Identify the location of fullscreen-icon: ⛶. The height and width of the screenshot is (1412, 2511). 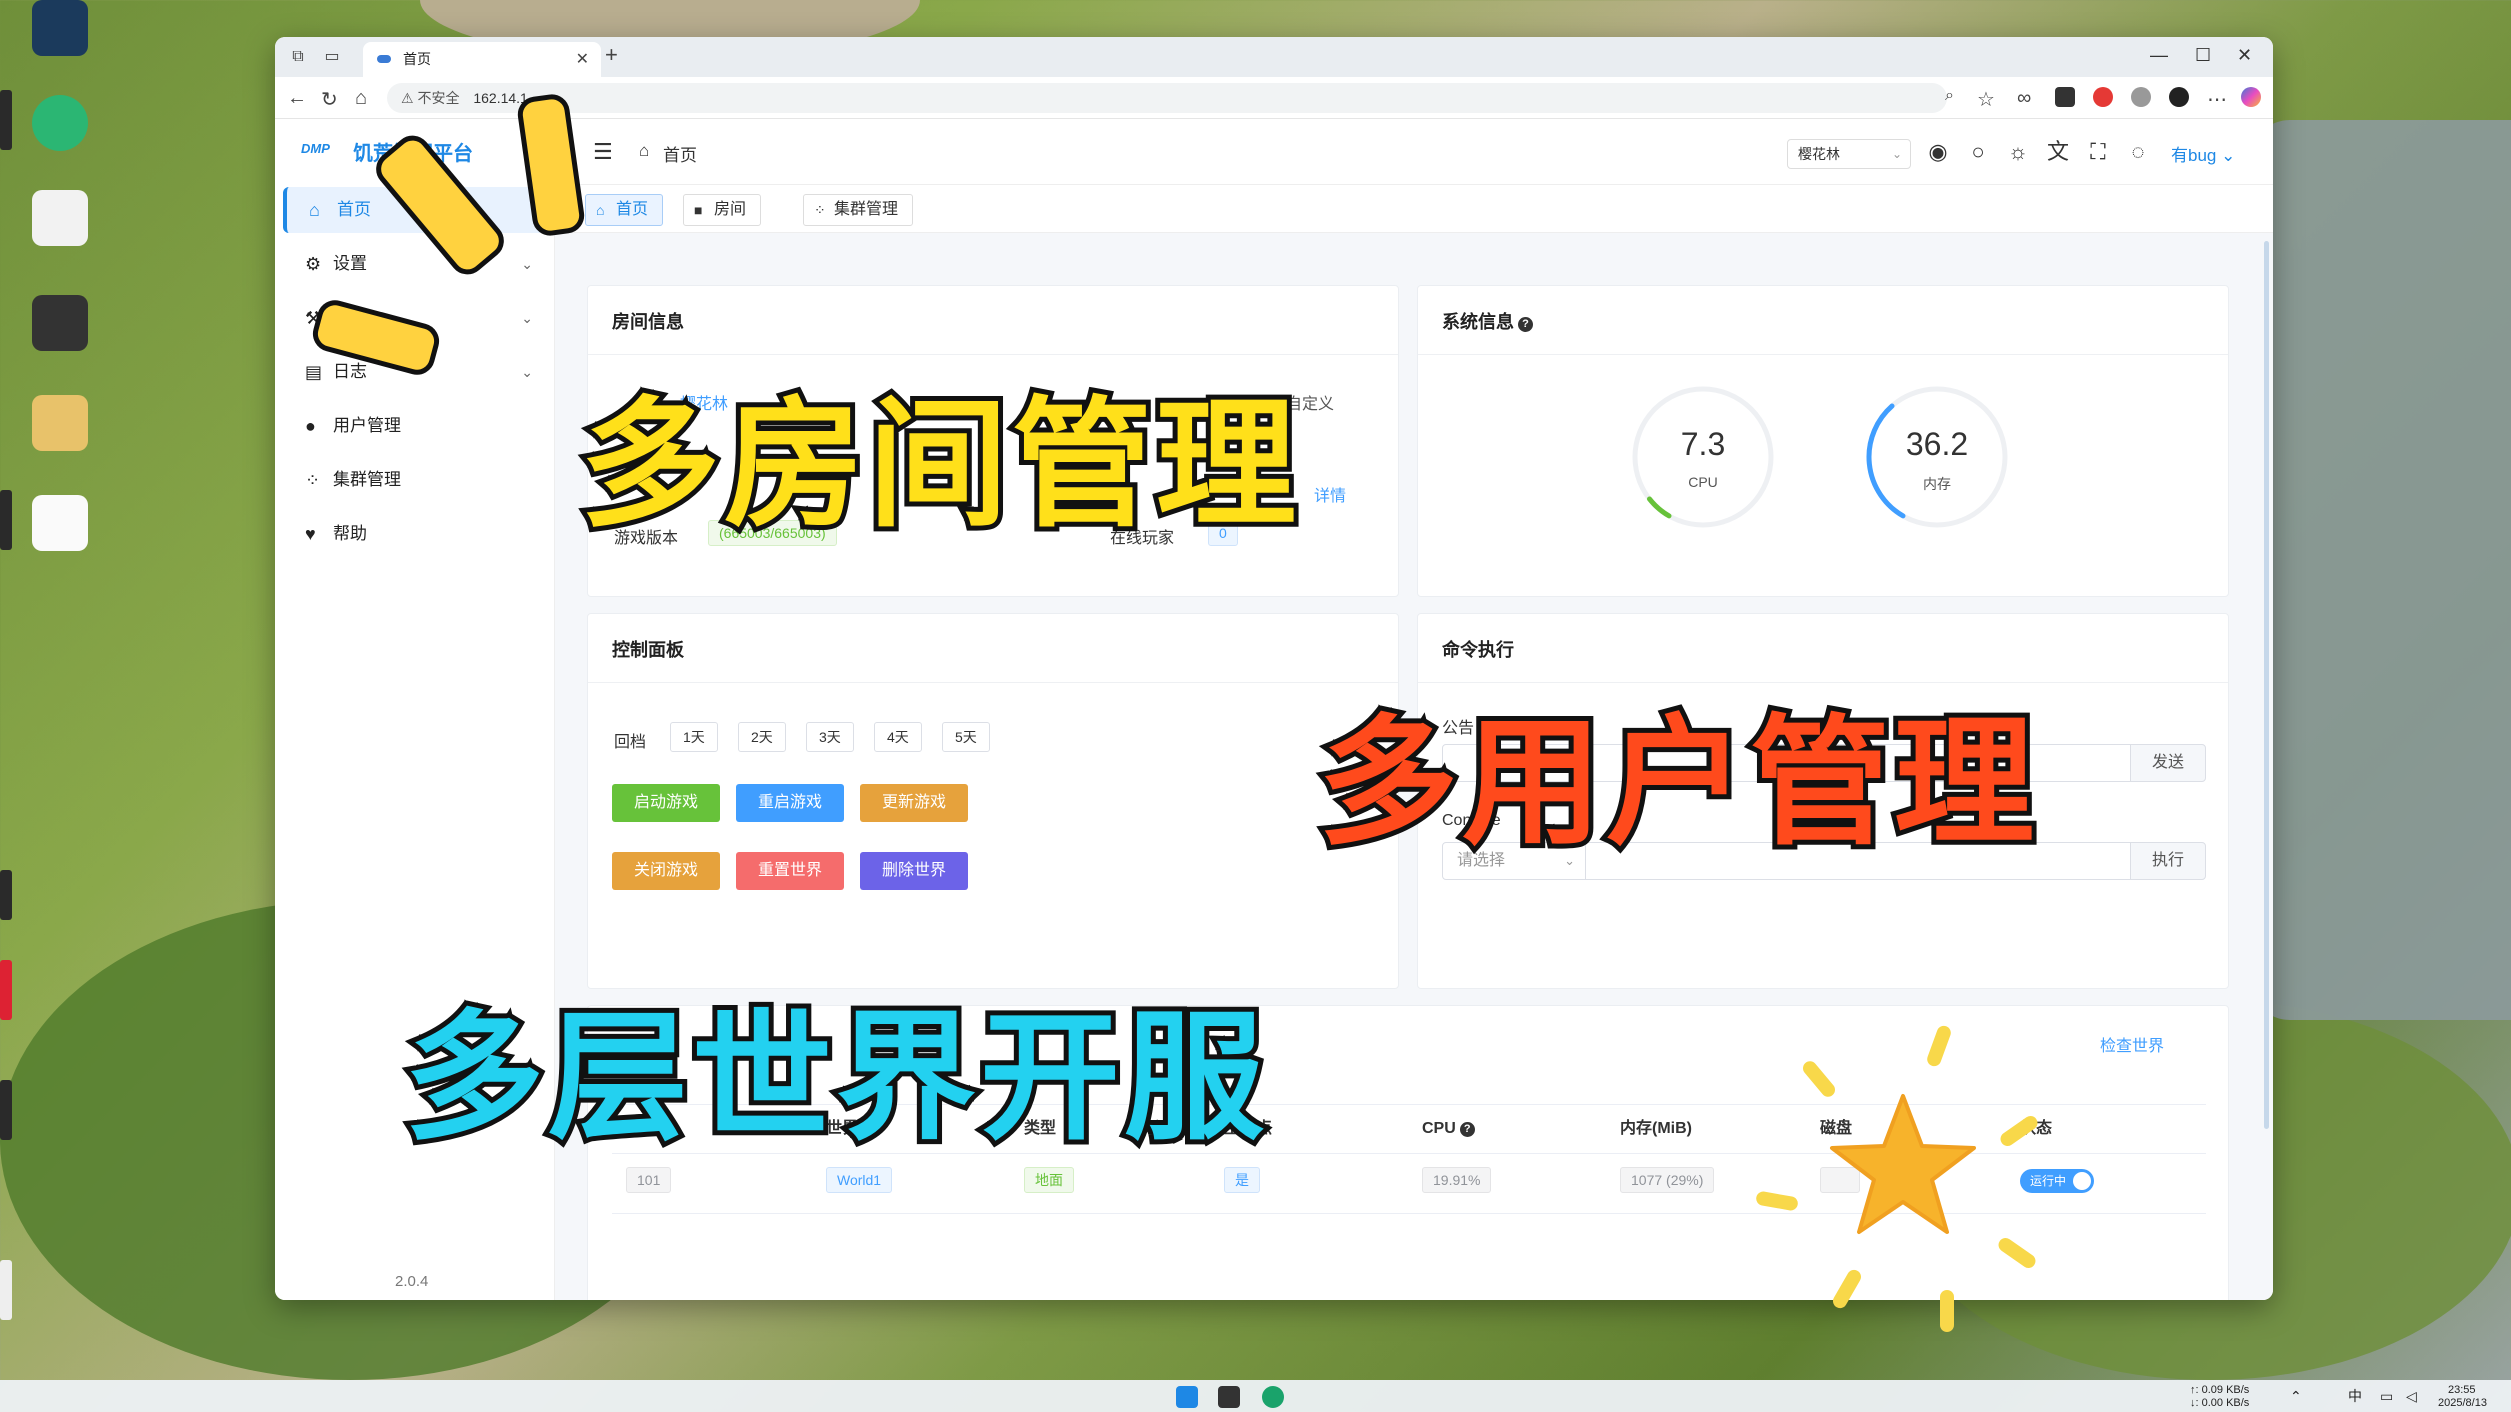
(2098, 152).